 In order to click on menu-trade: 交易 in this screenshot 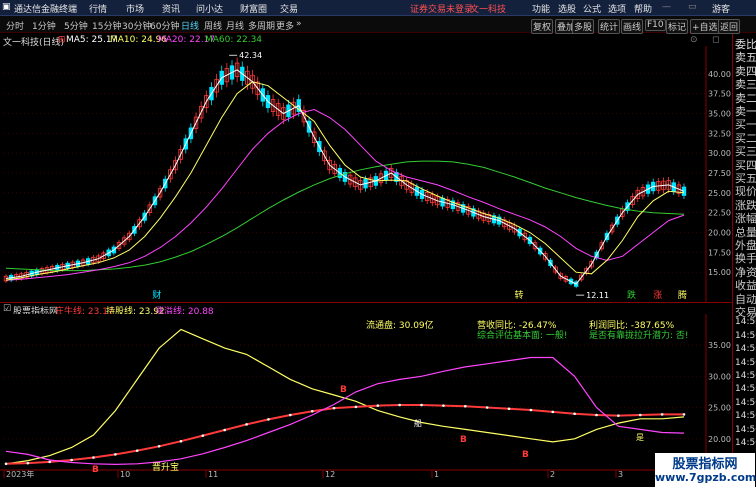, I will do `click(289, 8)`.